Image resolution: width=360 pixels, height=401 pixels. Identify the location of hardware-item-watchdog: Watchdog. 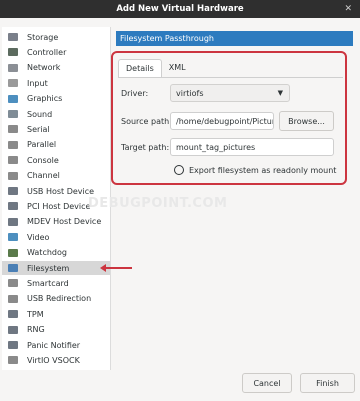
(56, 253).